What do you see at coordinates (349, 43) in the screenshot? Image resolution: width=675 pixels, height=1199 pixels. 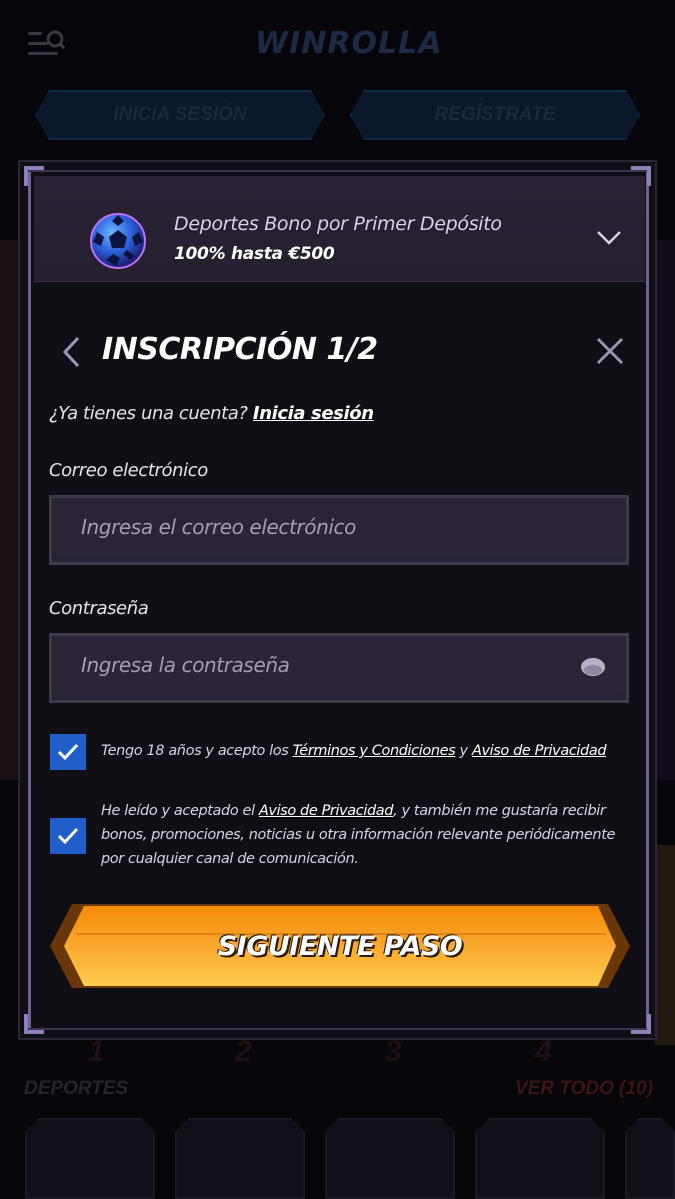 I see `brand-logo: WINROLLA` at bounding box center [349, 43].